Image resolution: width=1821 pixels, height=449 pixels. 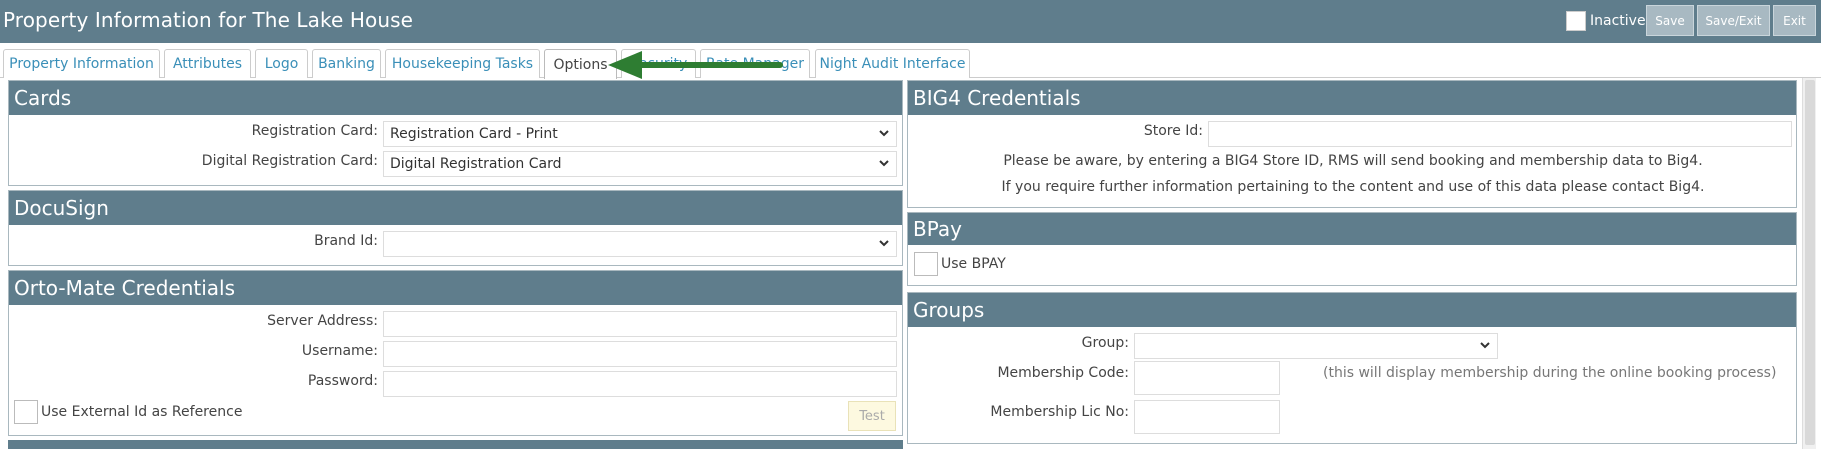 What do you see at coordinates (322, 321) in the screenshot?
I see `server-address-label: Server Address:` at bounding box center [322, 321].